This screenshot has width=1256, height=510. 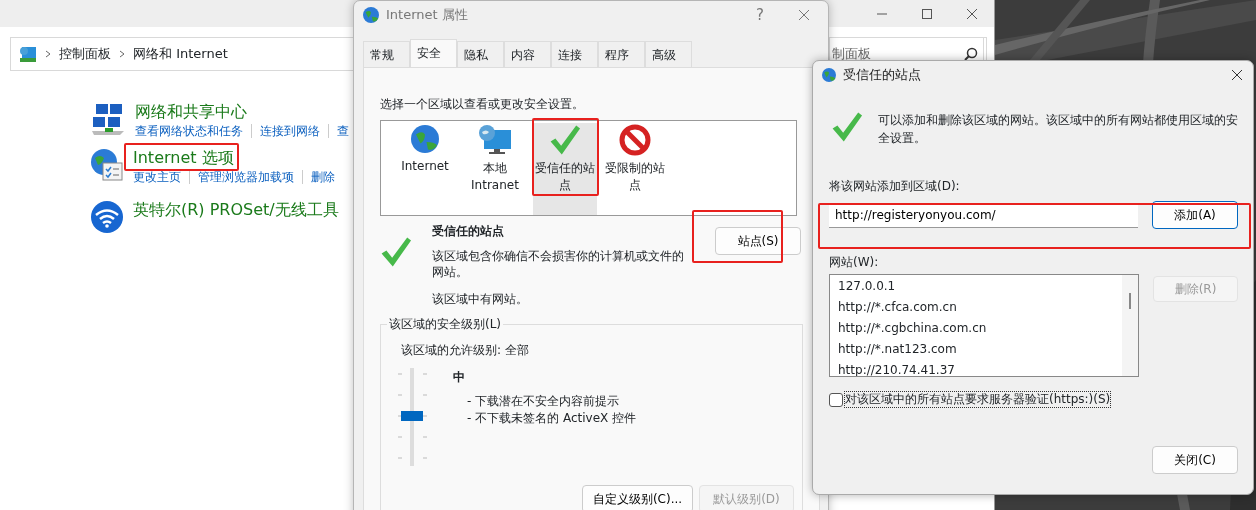 I want to click on tab: 连接, so click(x=574, y=54).